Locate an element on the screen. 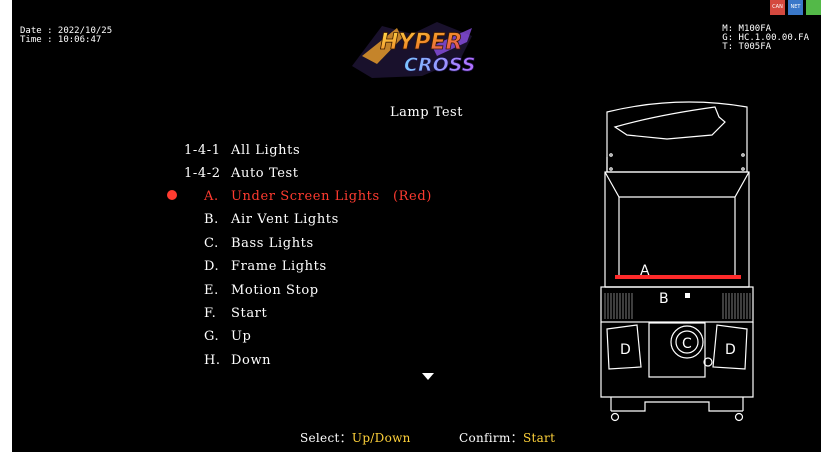 The image size is (821, 463). start-button-icon is located at coordinates (687, 295).